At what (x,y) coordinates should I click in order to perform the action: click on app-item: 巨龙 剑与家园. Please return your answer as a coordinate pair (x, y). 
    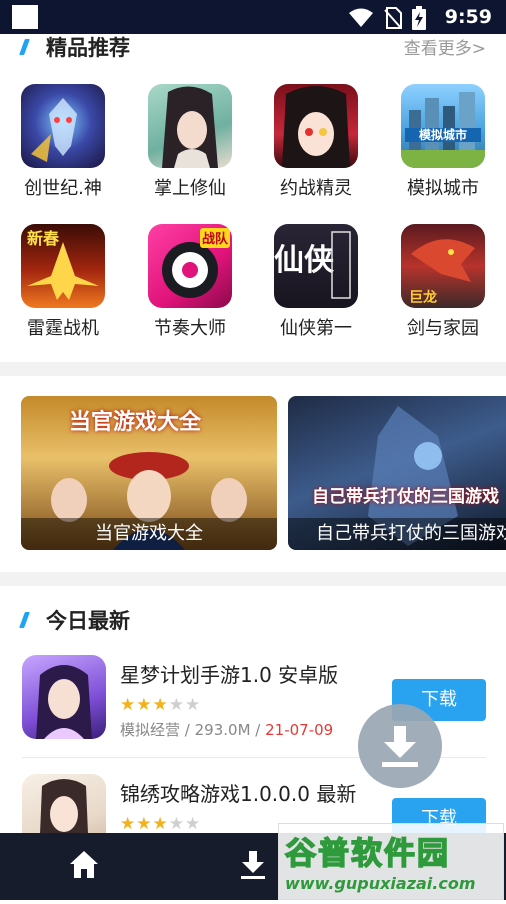
    Looking at the image, I should click on (443, 282).